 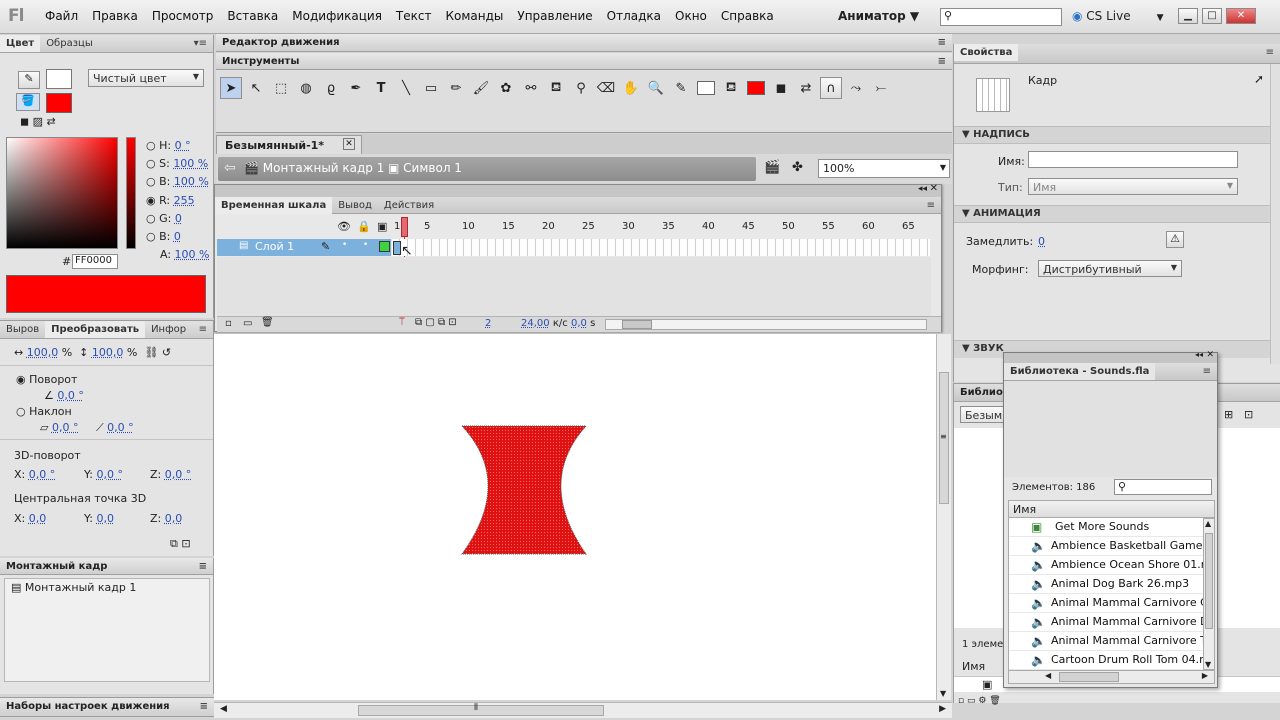 I want to click on label-section-header: ▼ НАДПИСЬ, so click(x=1117, y=135).